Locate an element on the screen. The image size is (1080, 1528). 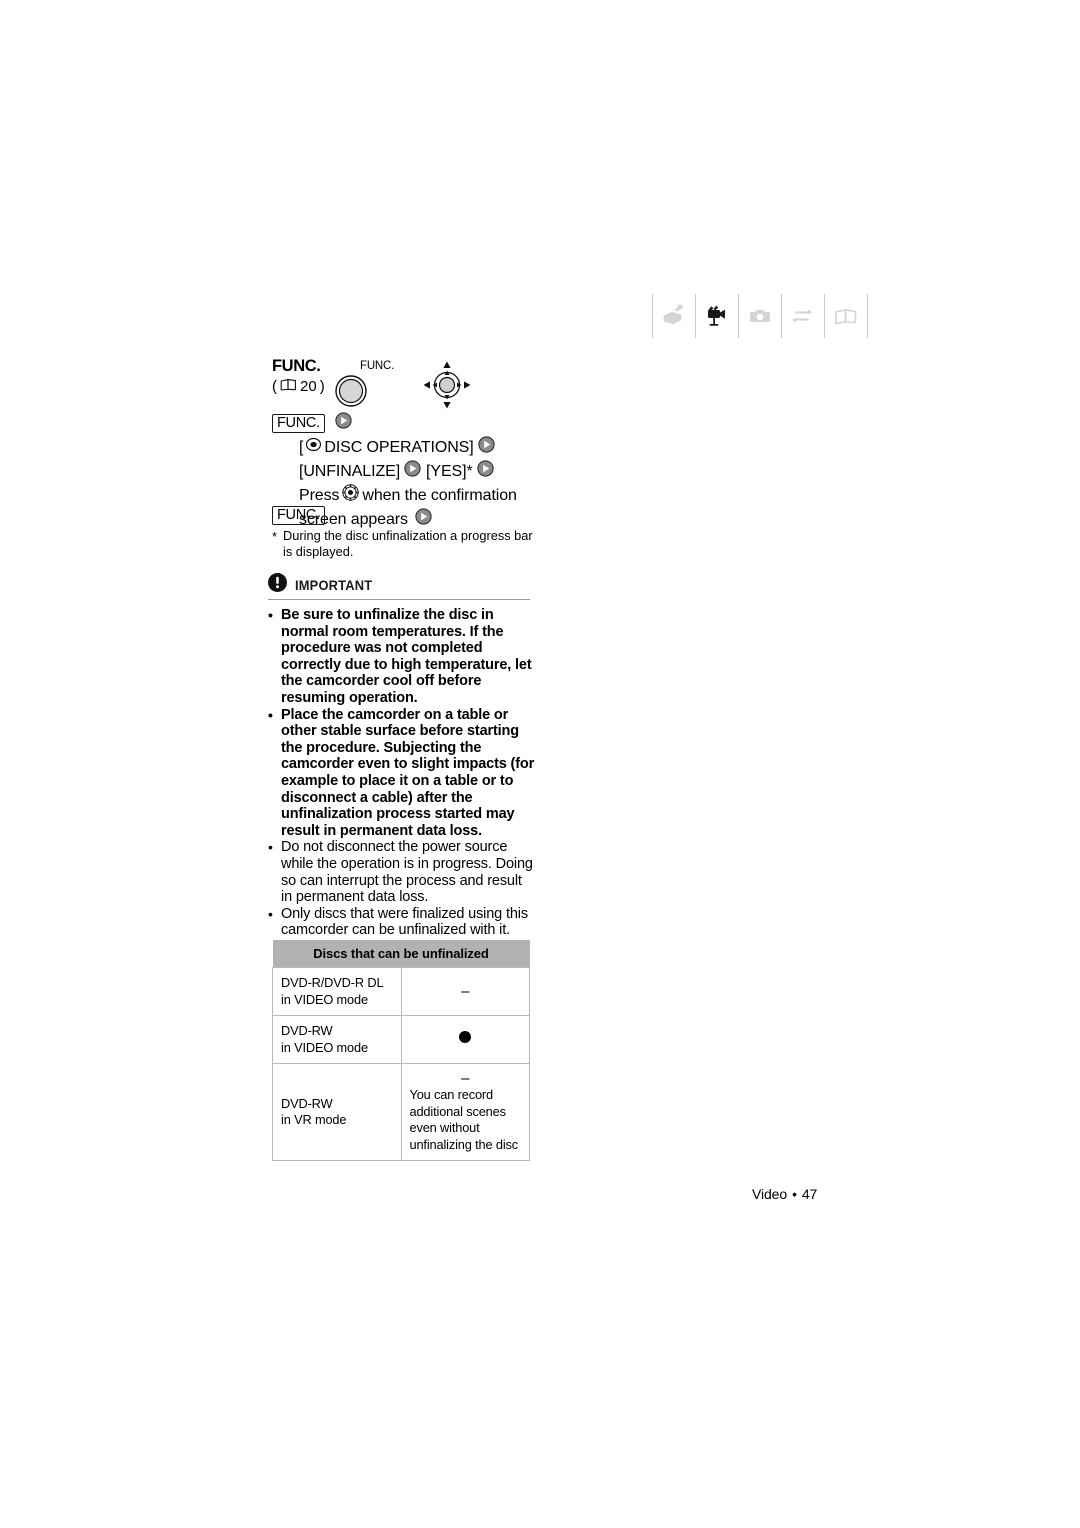
important-header: IMPORTANT is located at coordinates (399, 585).